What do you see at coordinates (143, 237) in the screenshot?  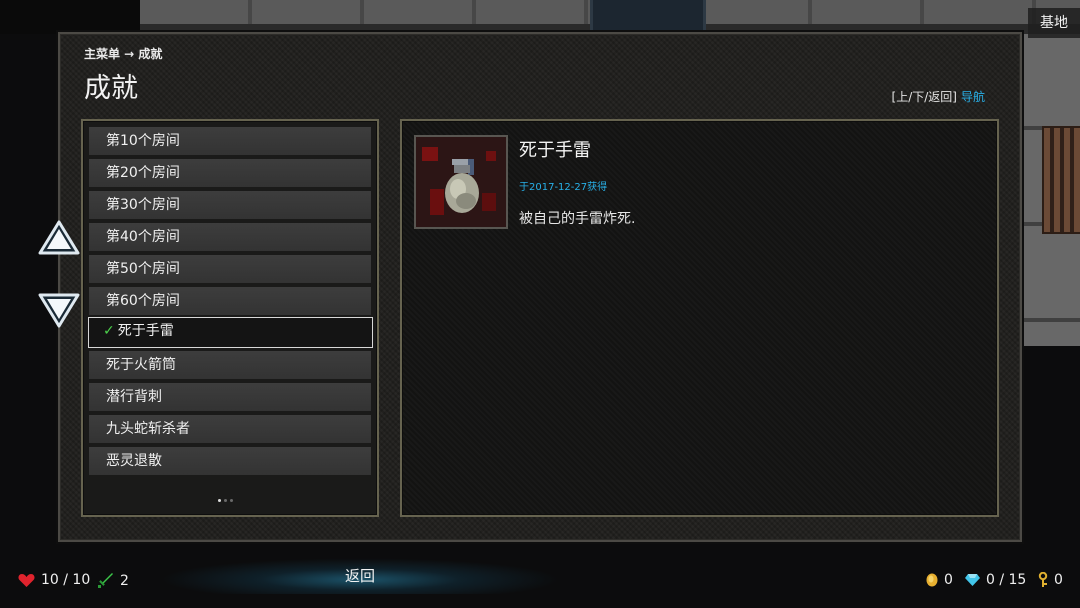 I see `achievement-label: 第40个房间` at bounding box center [143, 237].